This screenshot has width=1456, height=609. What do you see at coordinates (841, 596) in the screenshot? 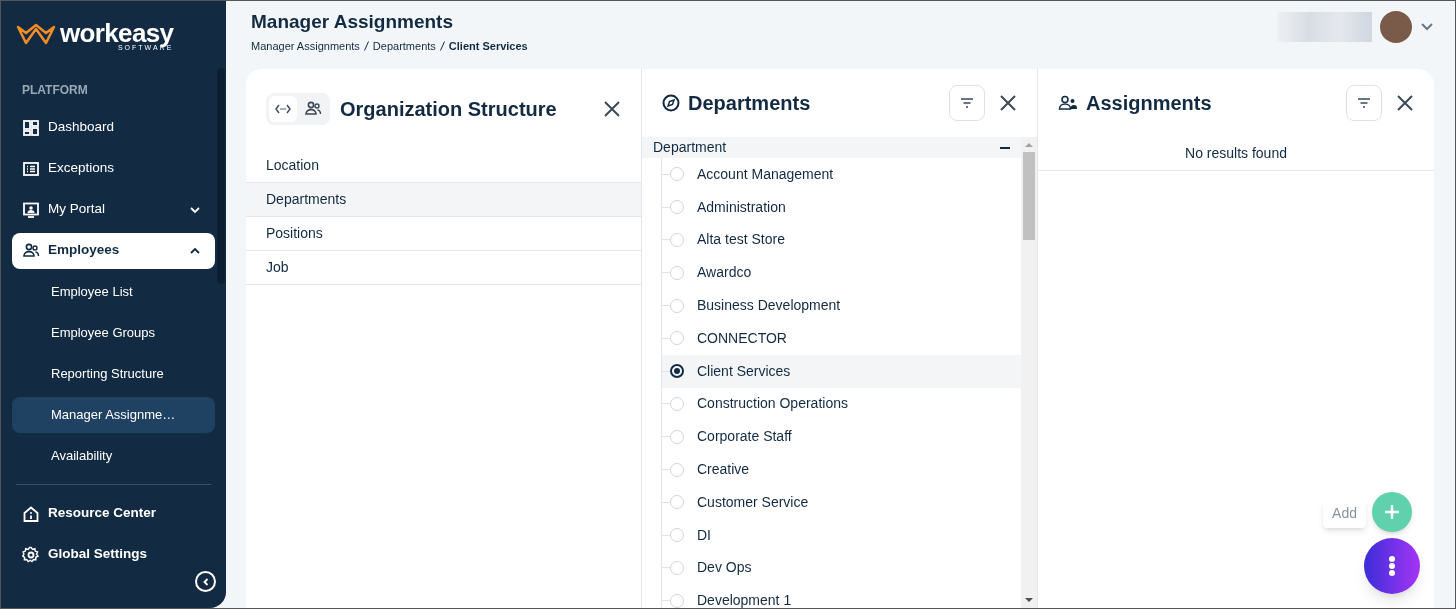
I see `radio-option: Development 1` at bounding box center [841, 596].